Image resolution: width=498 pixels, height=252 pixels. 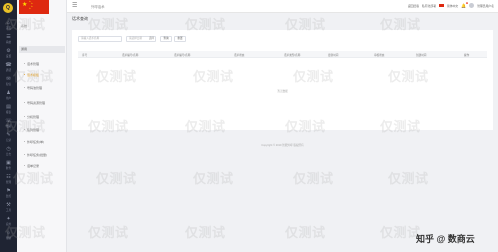 What do you see at coordinates (34, 7) in the screenshot?
I see `china-flag-image: ★ ★ ★ ★ ★` at bounding box center [34, 7].